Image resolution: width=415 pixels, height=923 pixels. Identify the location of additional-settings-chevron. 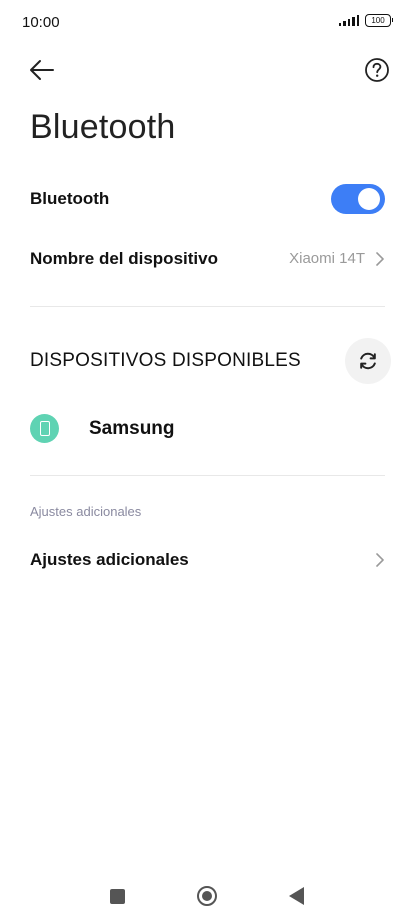
(380, 562).